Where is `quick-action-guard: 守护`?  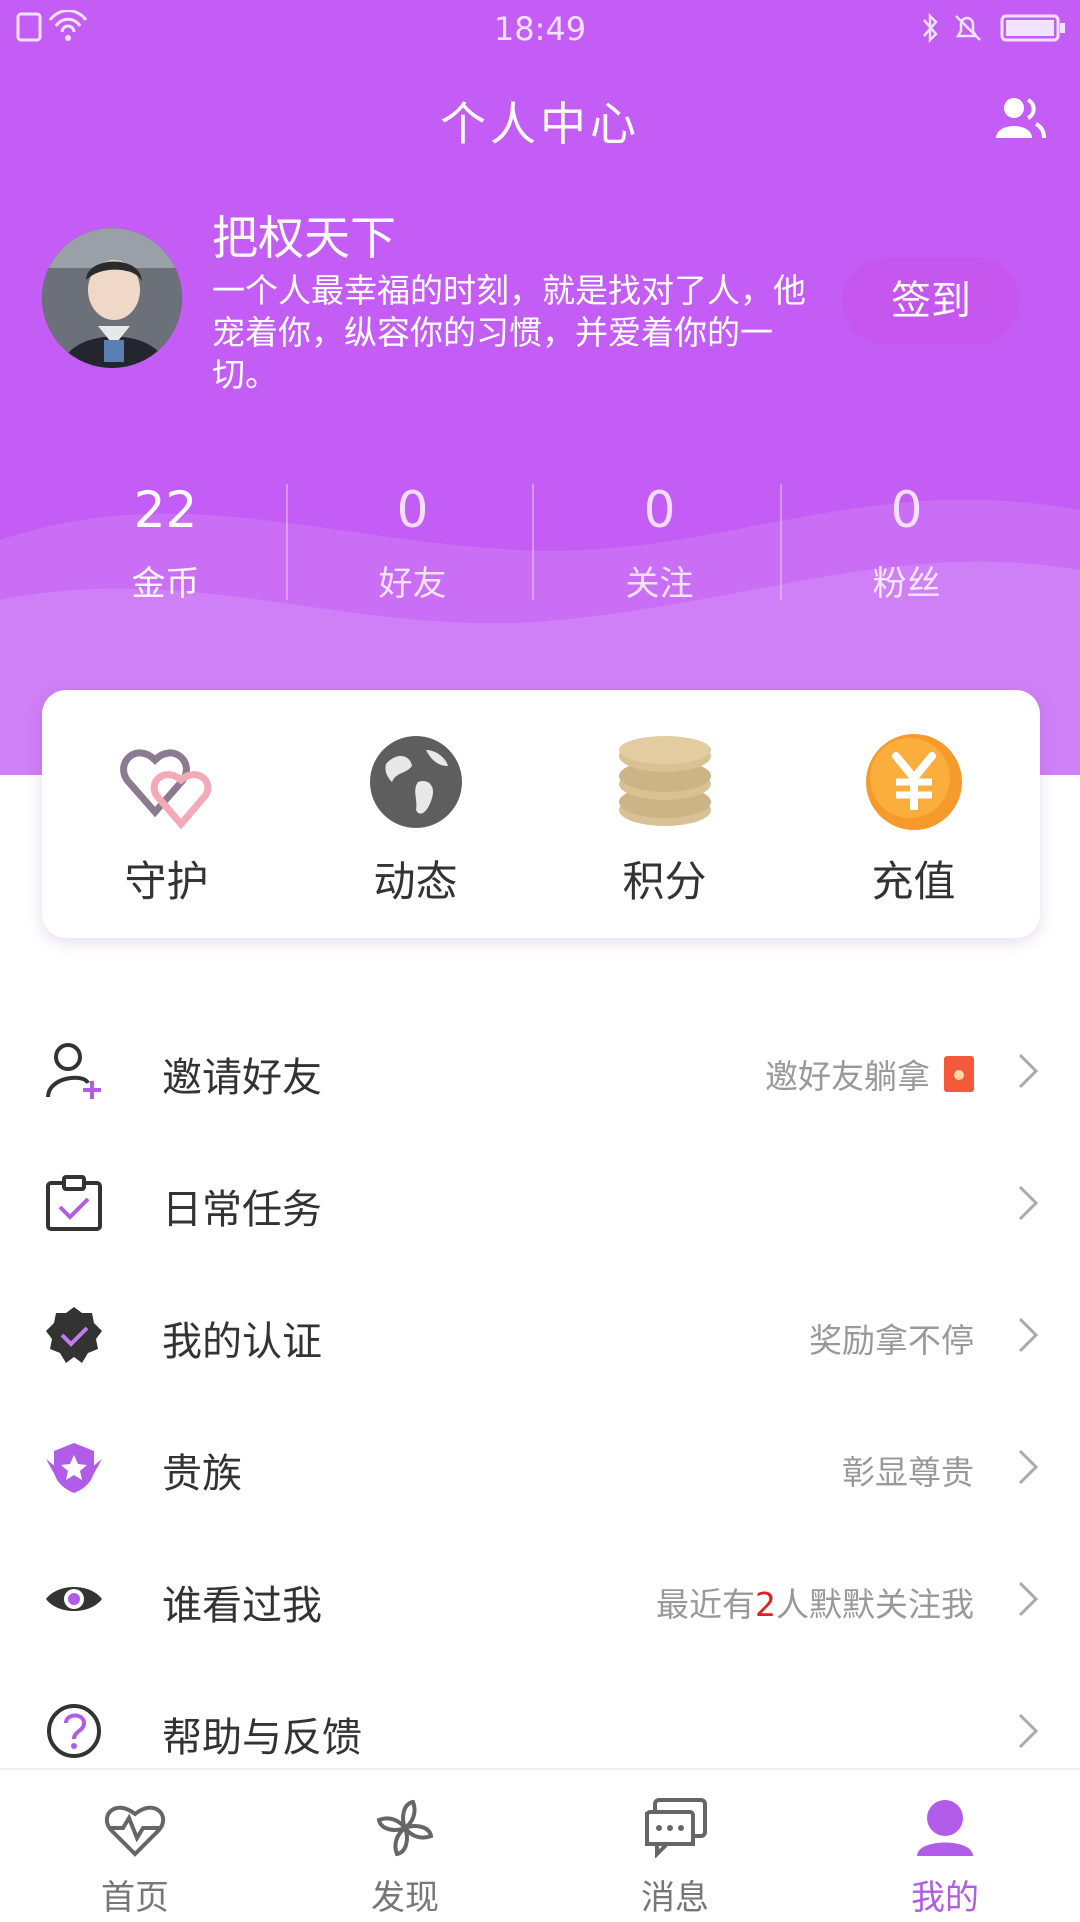 quick-action-guard: 守护 is located at coordinates (166, 814).